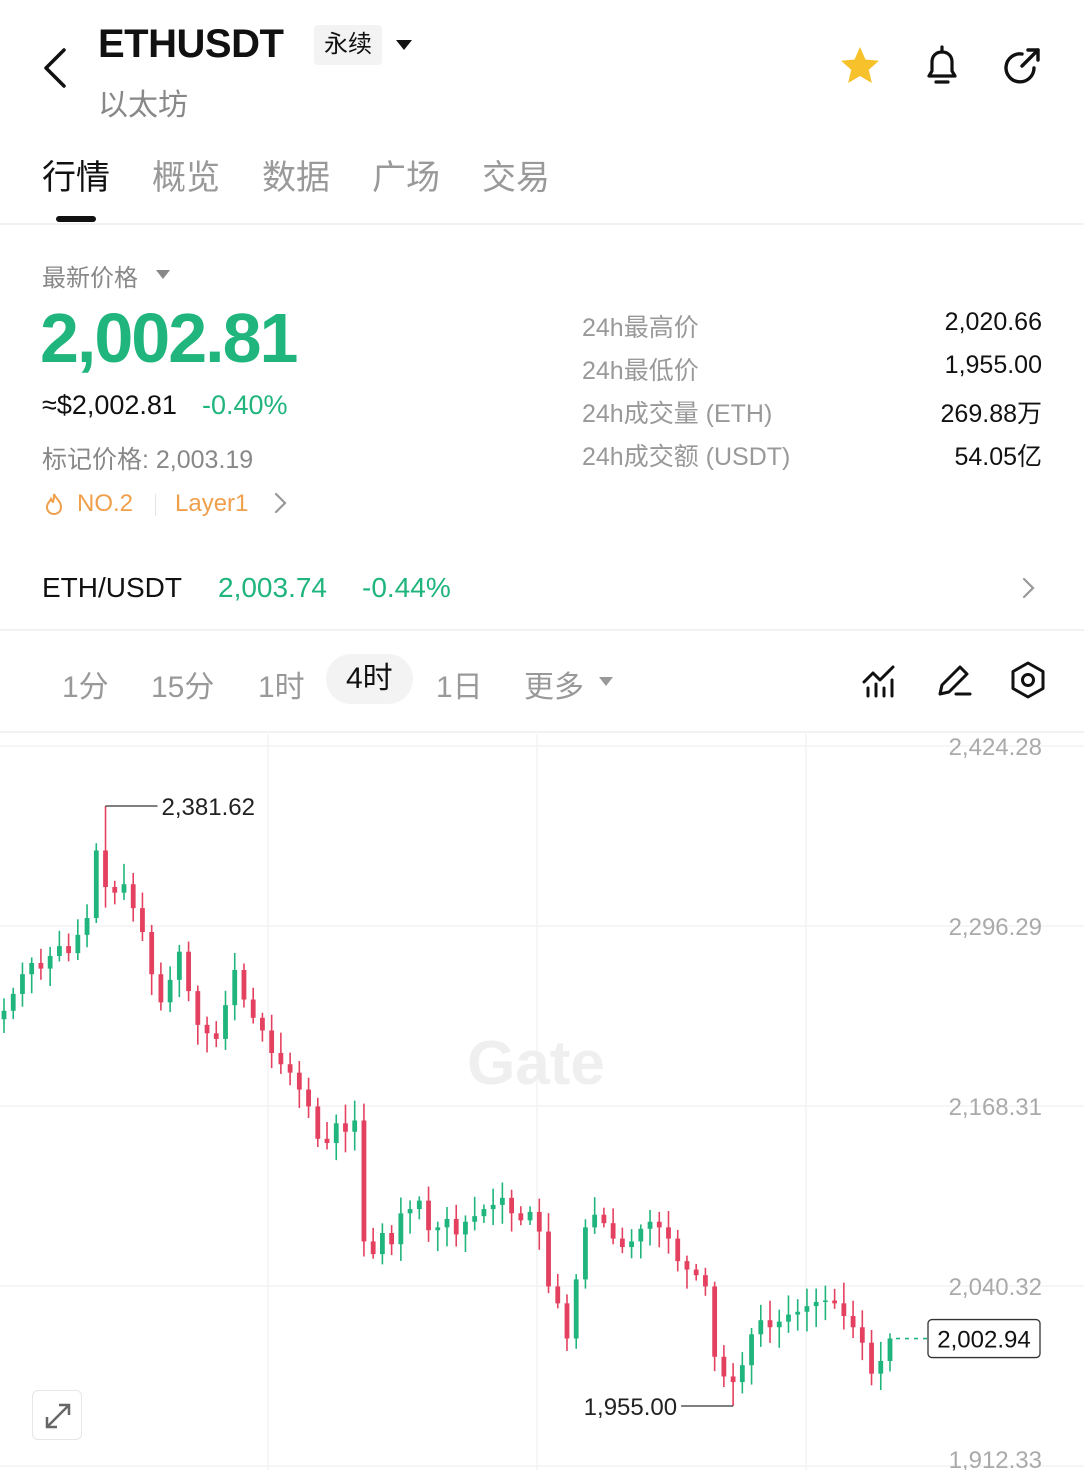 Image resolution: width=1084 pixels, height=1470 pixels. Describe the element at coordinates (109, 405) in the screenshot. I see `usd-price: ≈$2,002.81` at that location.